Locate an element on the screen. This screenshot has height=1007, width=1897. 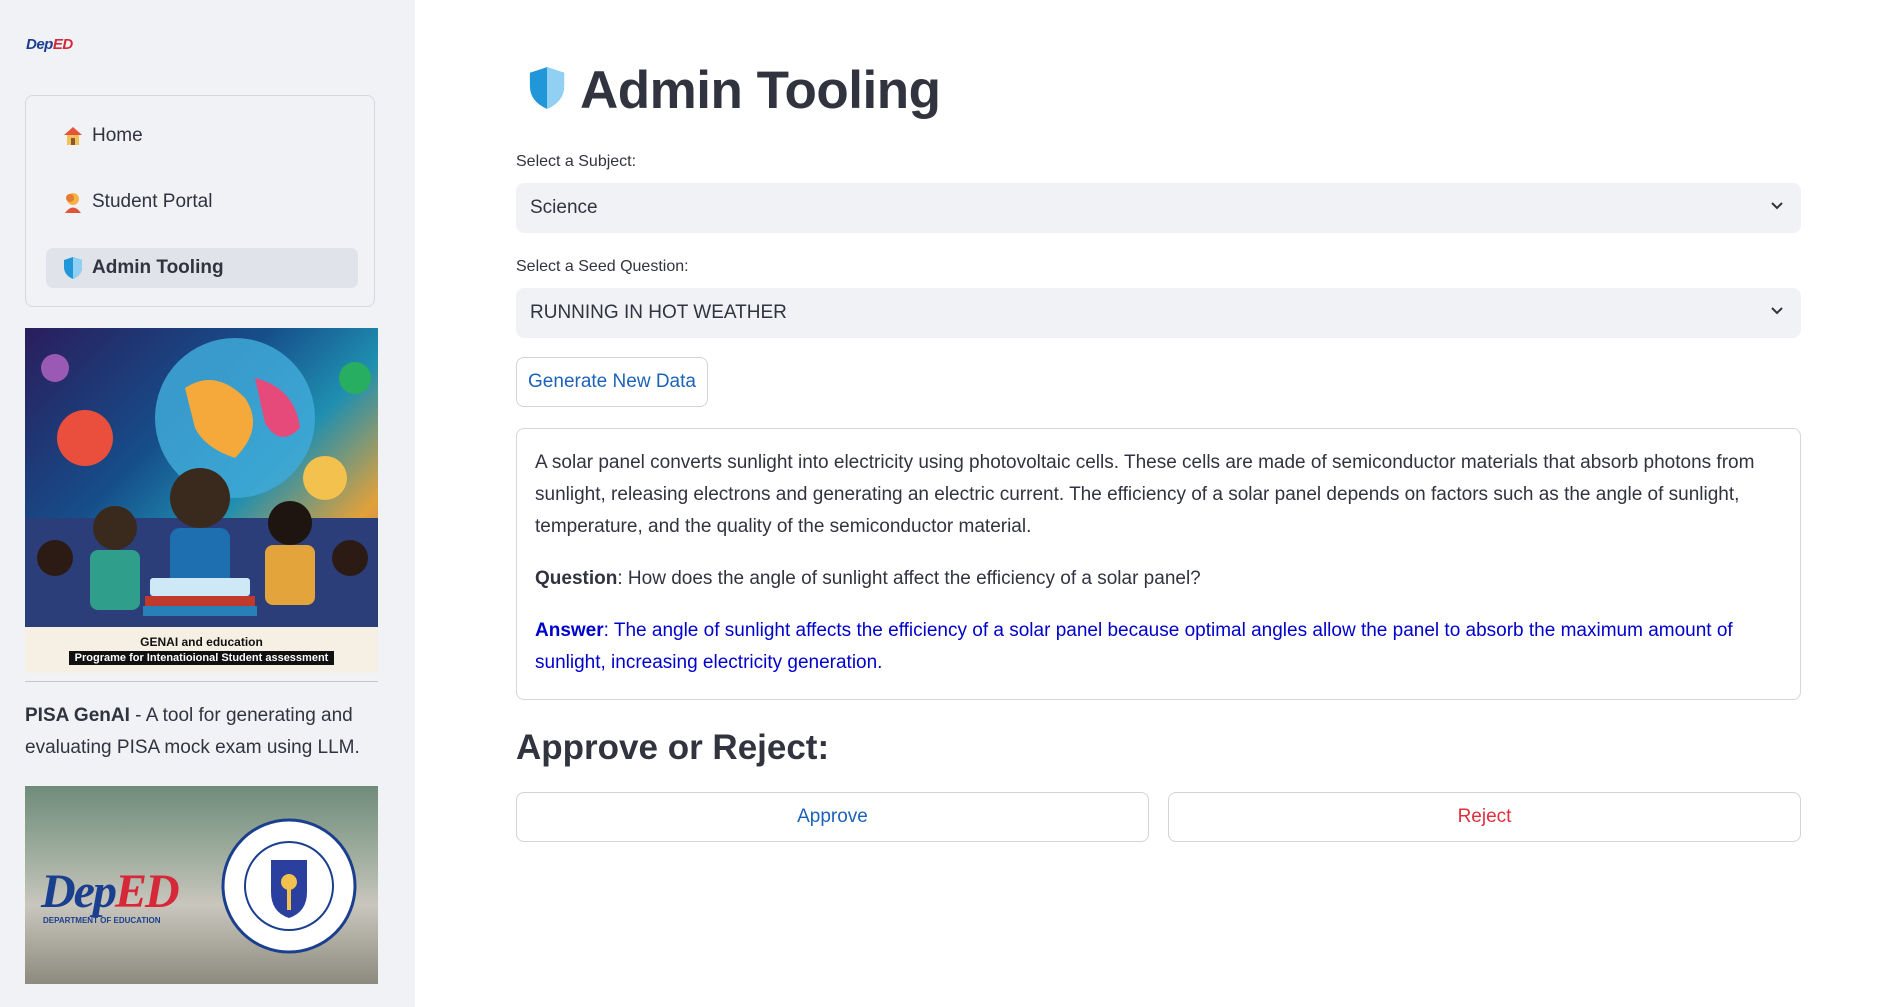
deped-logo: DepED is located at coordinates (49, 44).